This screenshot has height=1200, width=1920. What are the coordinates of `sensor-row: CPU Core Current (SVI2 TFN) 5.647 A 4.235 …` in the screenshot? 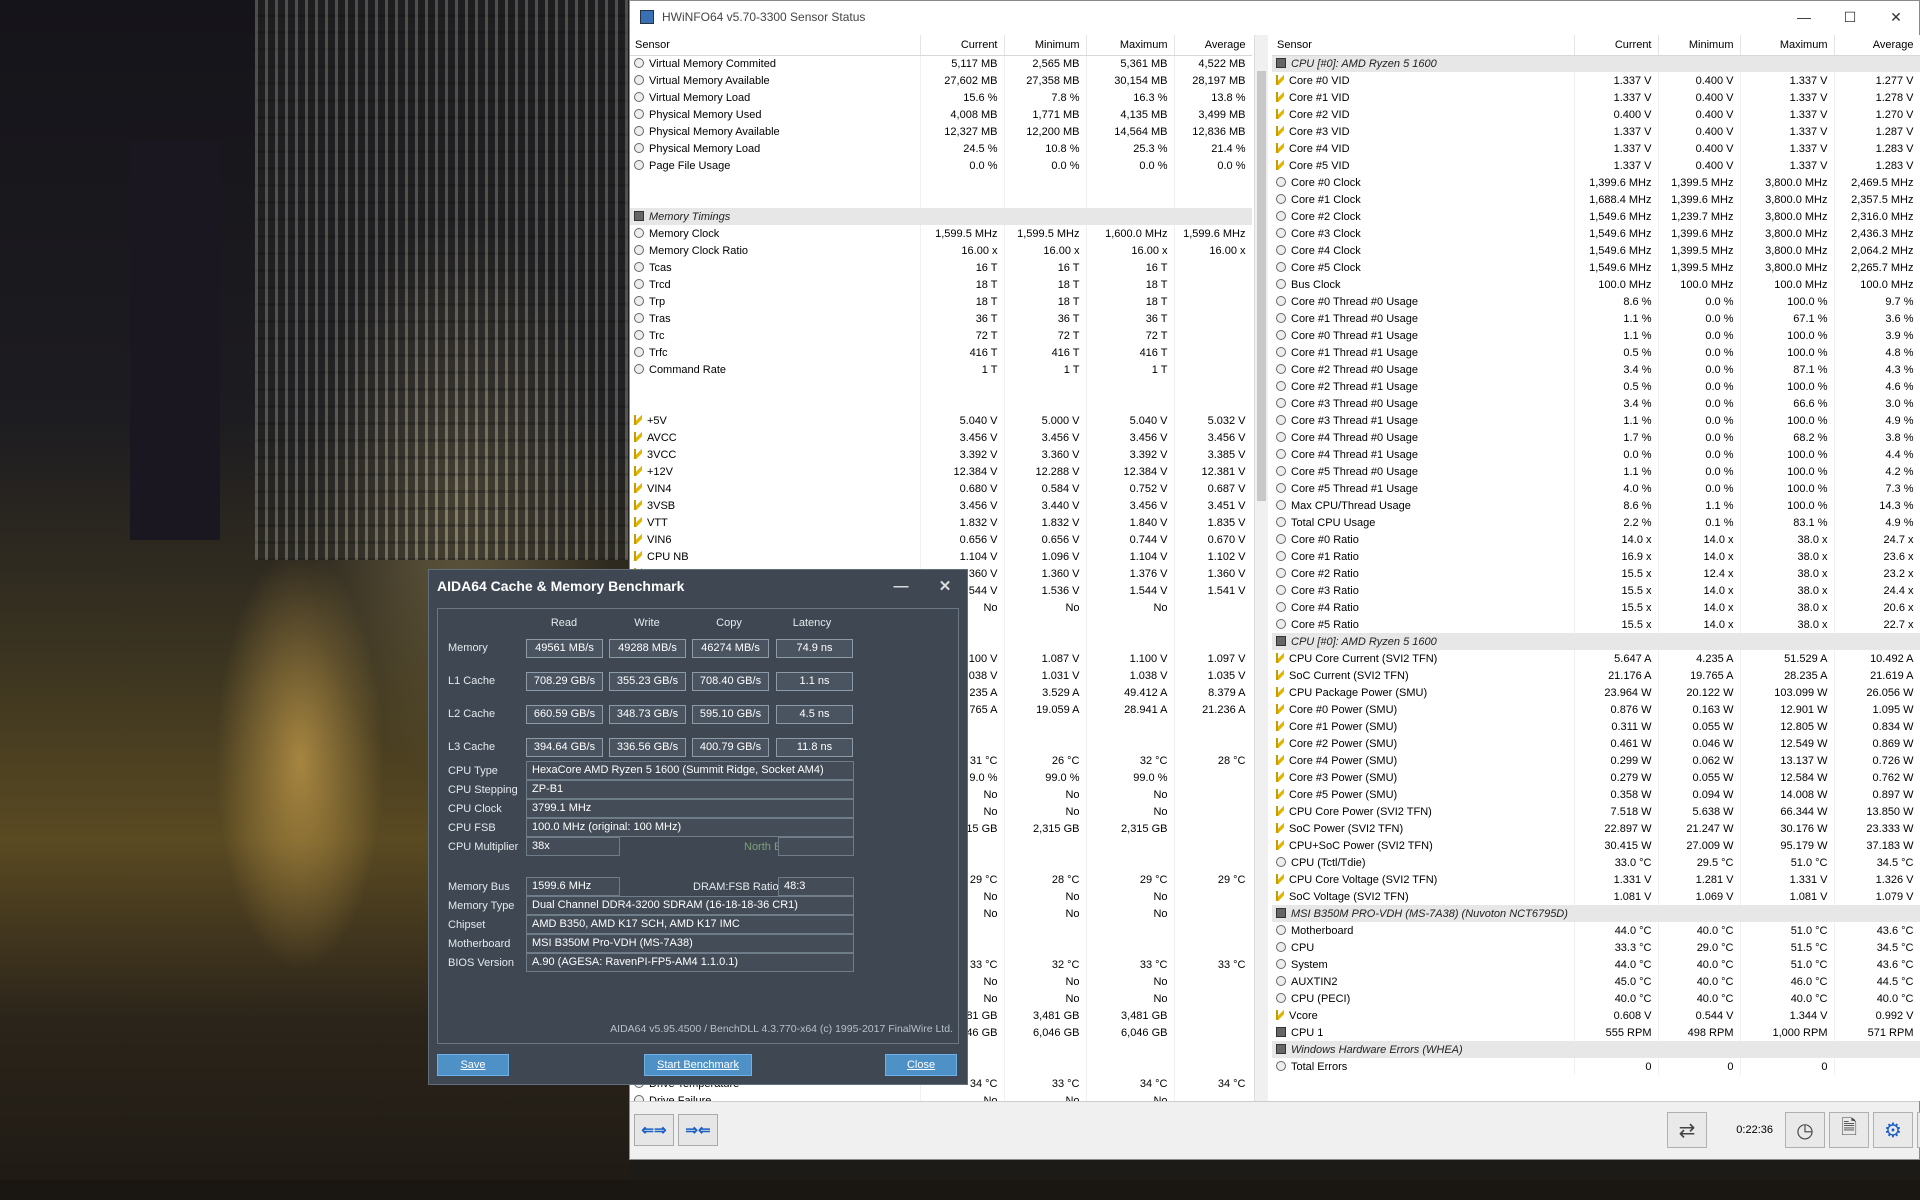 It's located at (1596, 658).